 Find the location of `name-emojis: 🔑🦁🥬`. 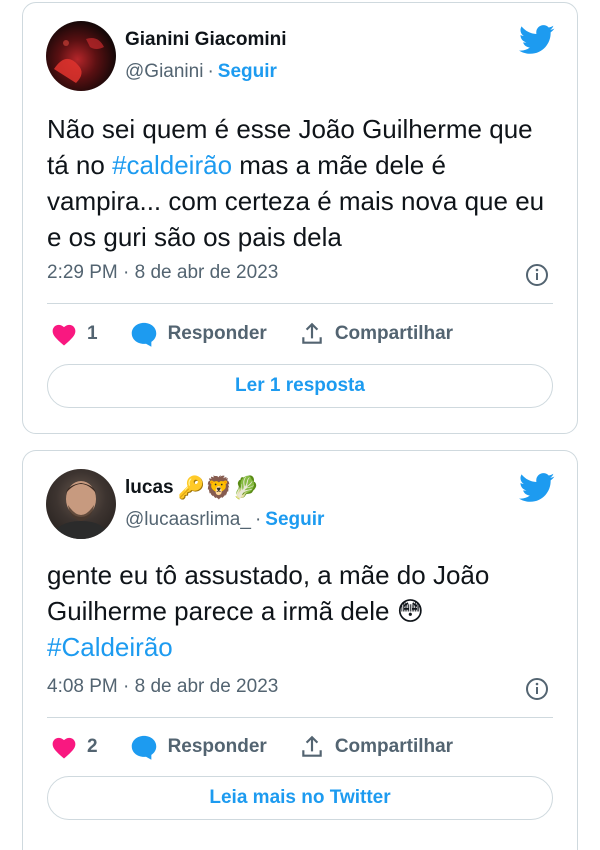

name-emojis: 🔑🦁🥬 is located at coordinates (218, 487).